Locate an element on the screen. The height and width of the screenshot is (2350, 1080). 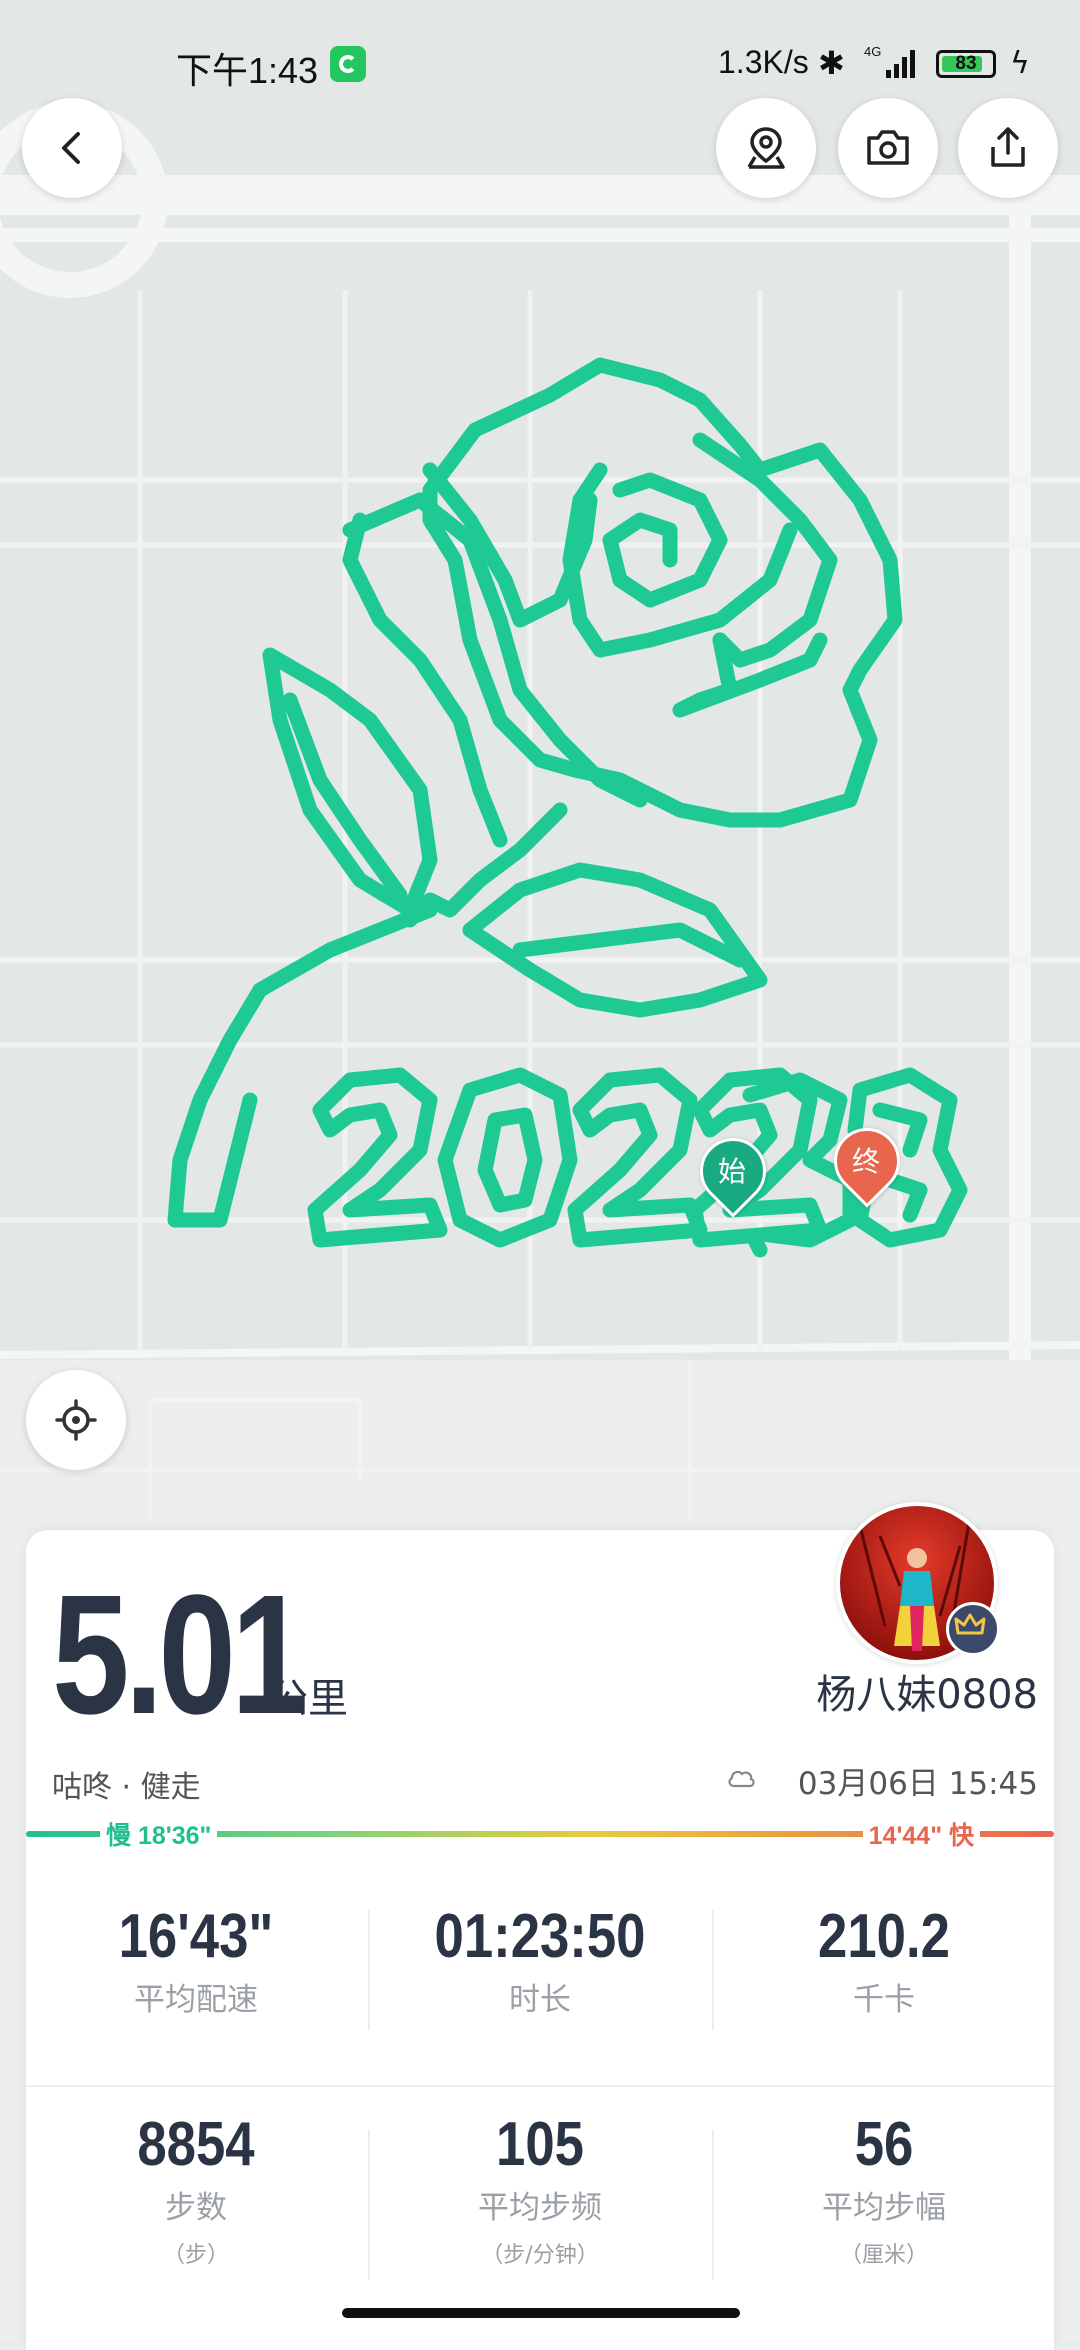
stat-steps: 8854 步数 （步） is located at coordinates (196, 2189).